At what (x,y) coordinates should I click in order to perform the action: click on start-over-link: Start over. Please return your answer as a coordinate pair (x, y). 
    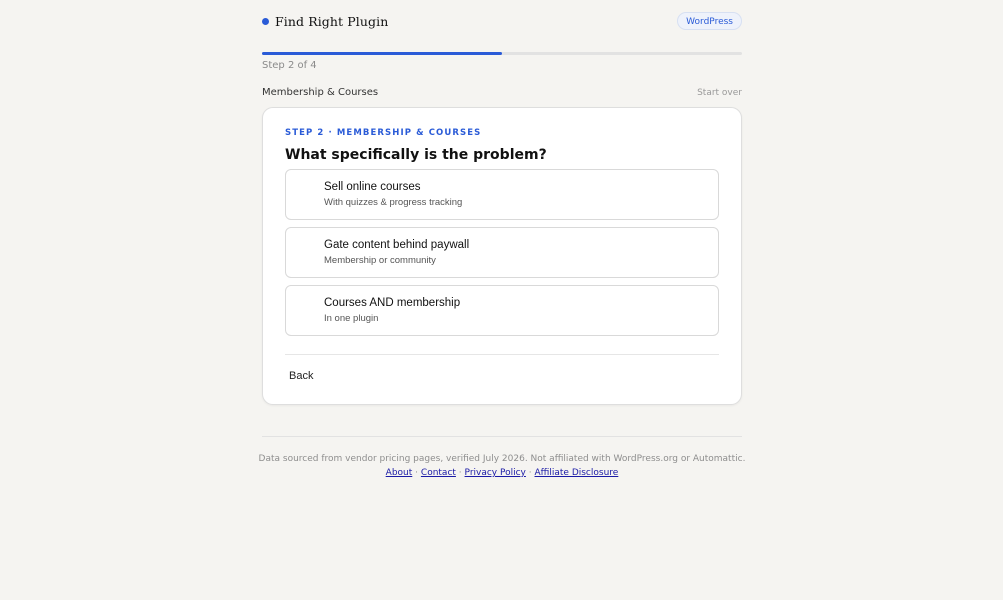
    Looking at the image, I should click on (719, 93).